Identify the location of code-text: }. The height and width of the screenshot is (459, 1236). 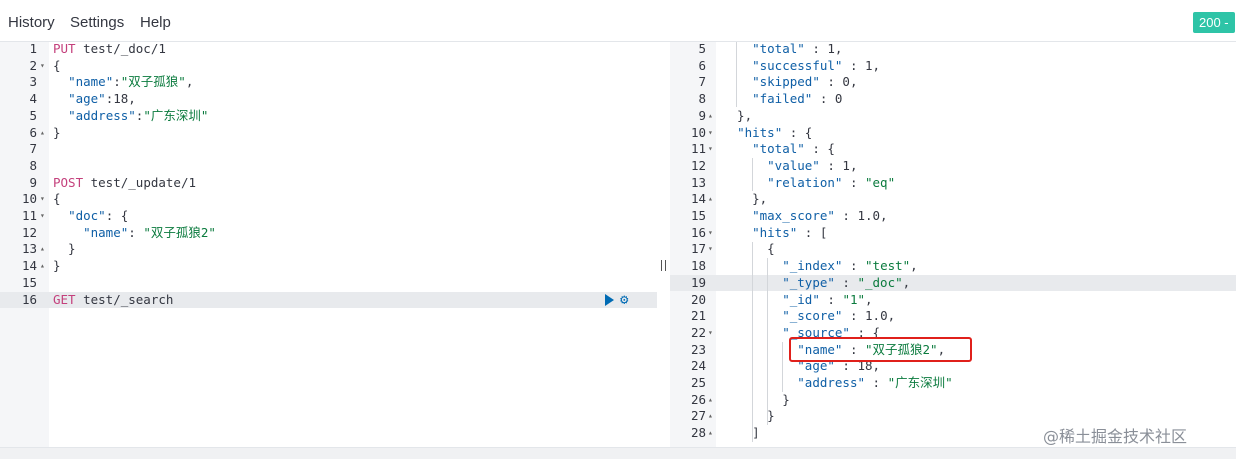
(57, 133).